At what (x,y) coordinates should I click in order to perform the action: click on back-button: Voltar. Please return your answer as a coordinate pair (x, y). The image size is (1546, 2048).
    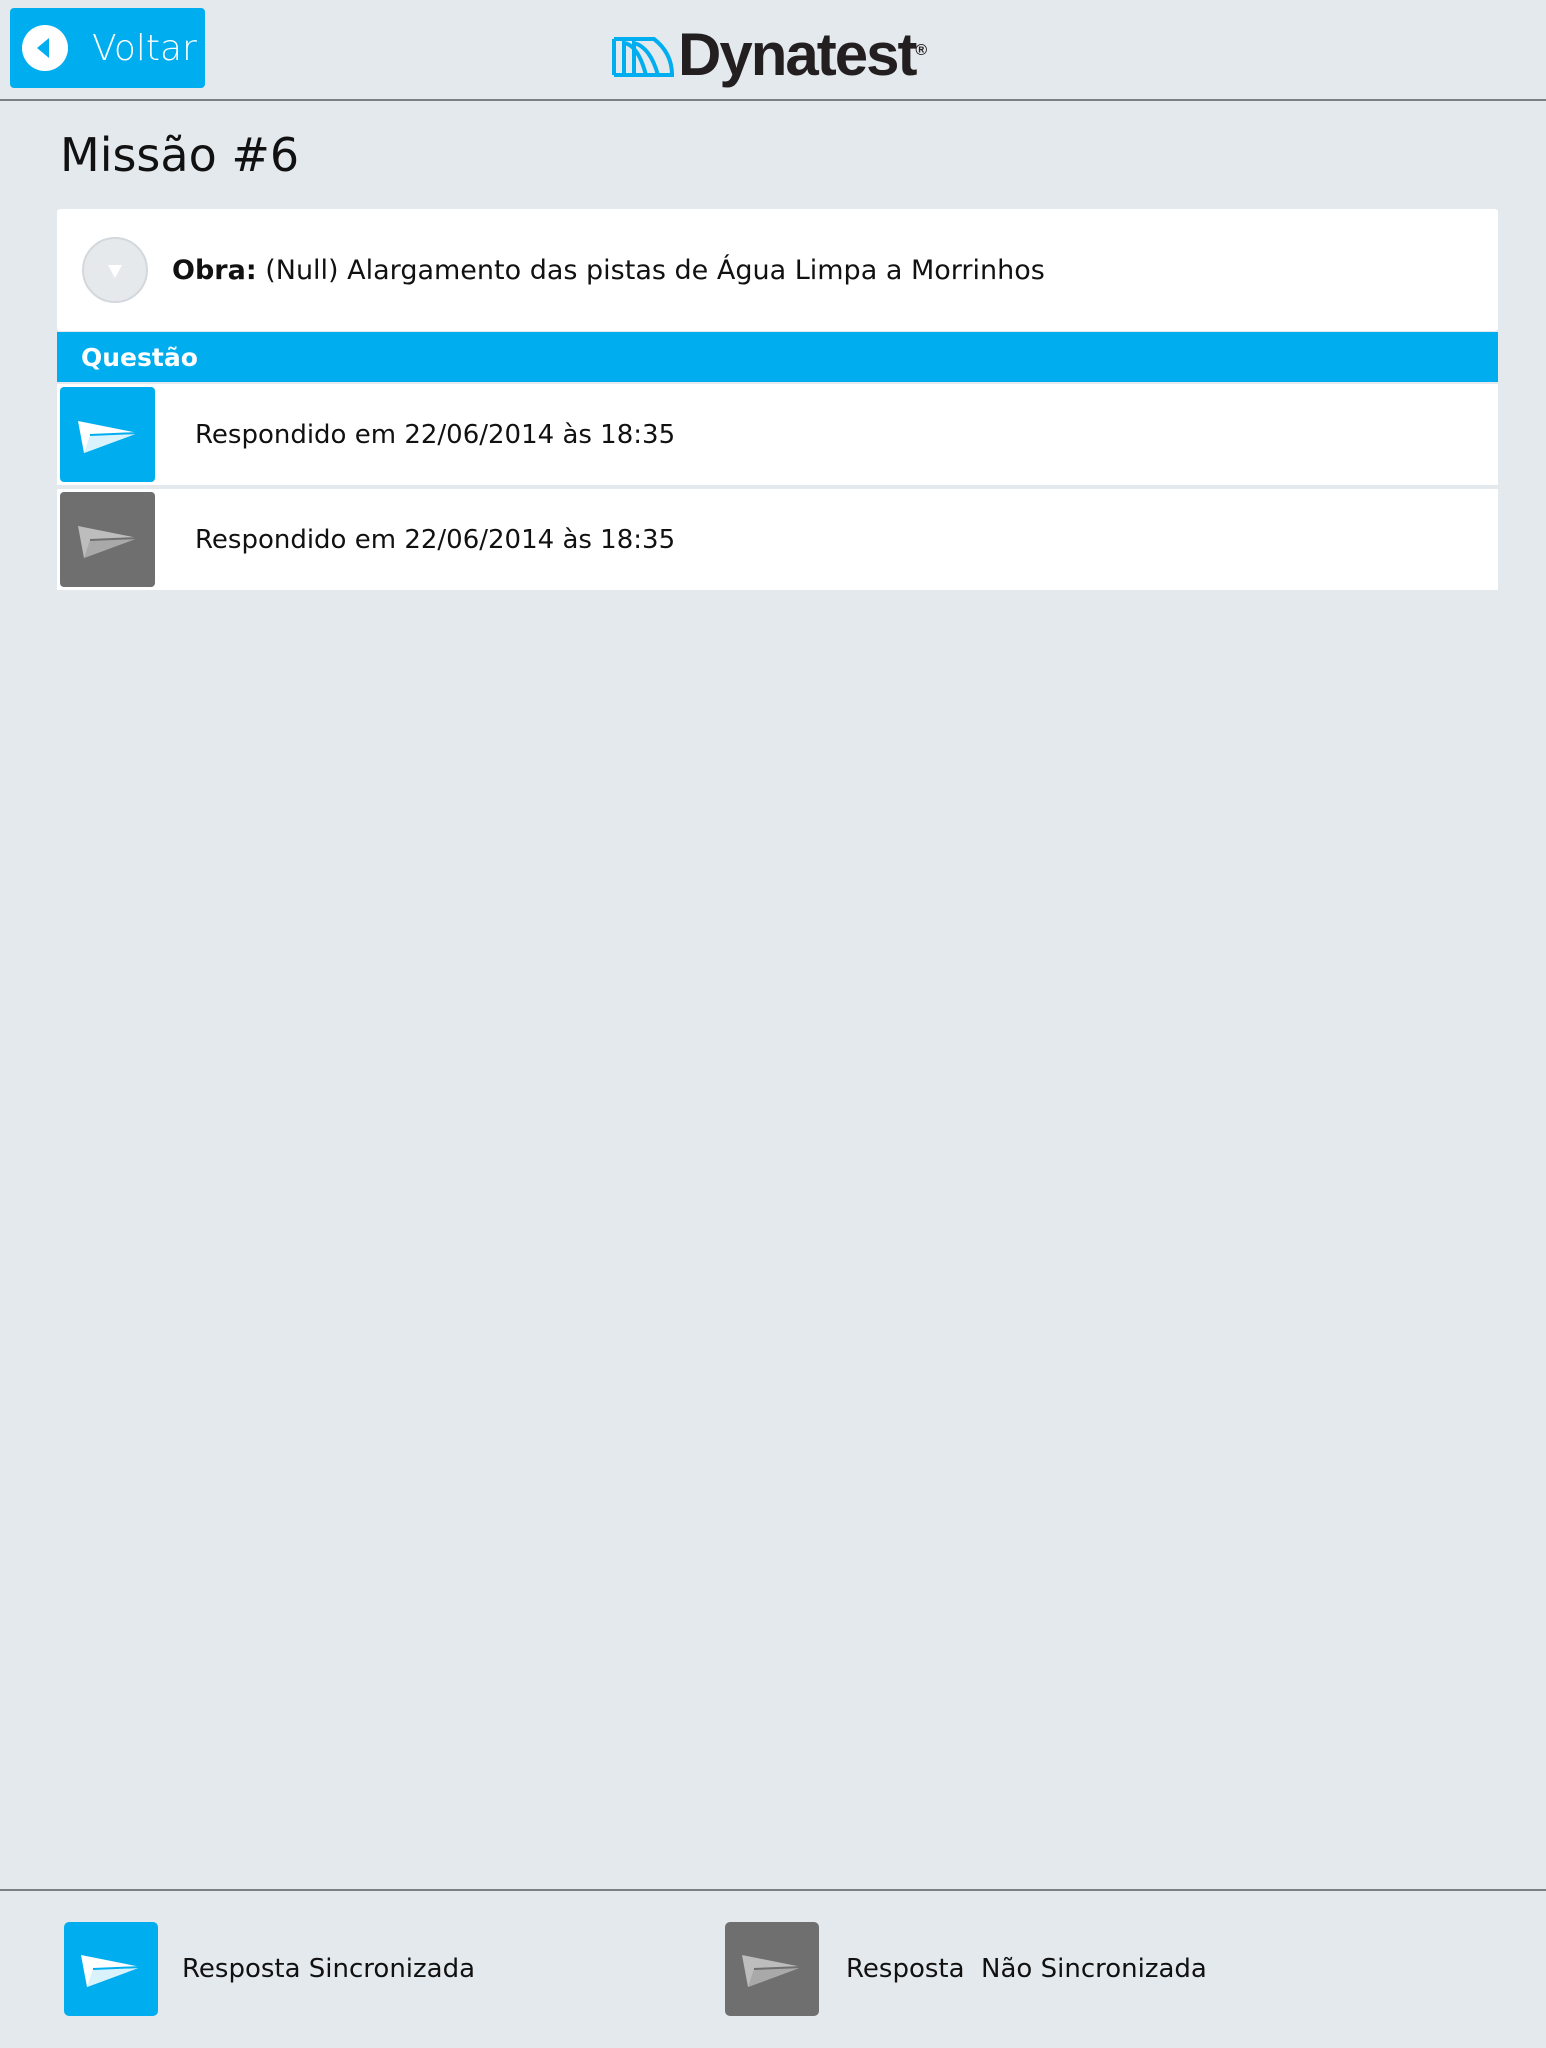
    Looking at the image, I should click on (107, 48).